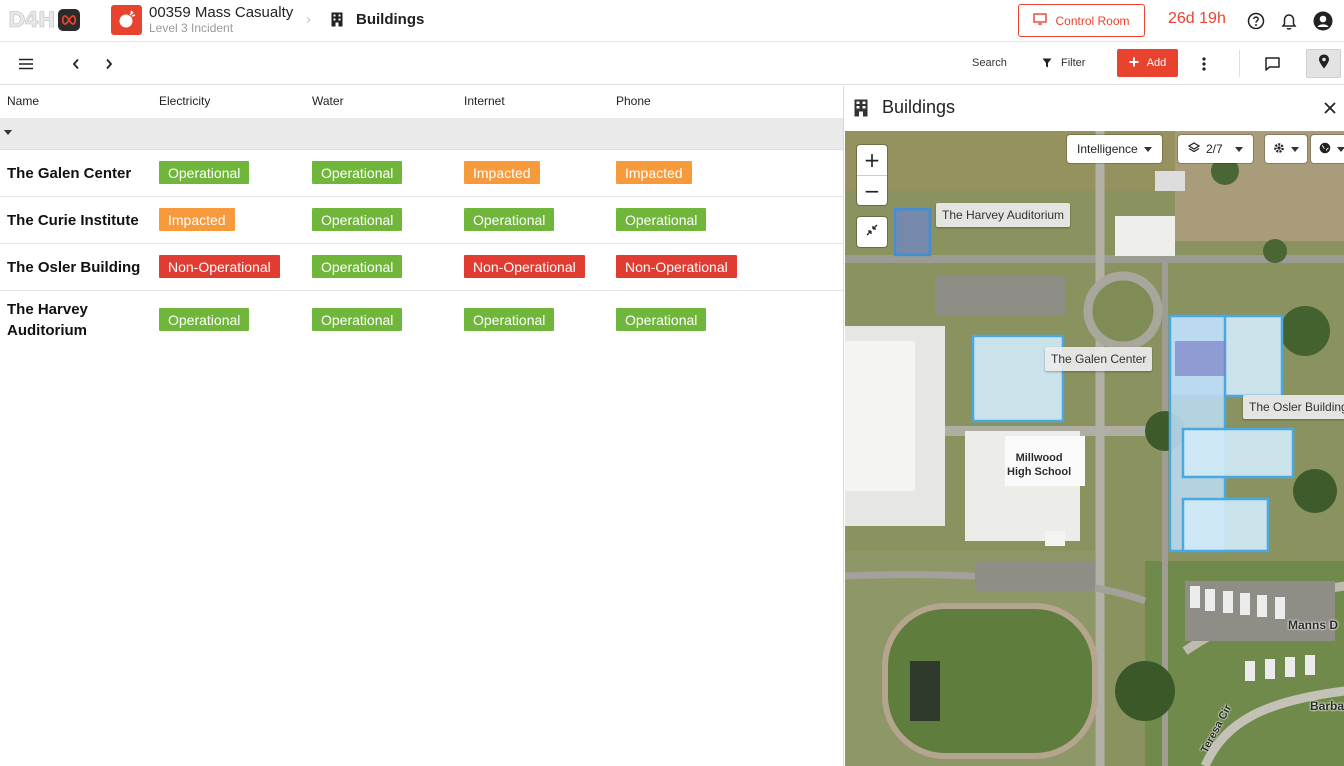  I want to click on logo-text: D4H, so click(32, 20).